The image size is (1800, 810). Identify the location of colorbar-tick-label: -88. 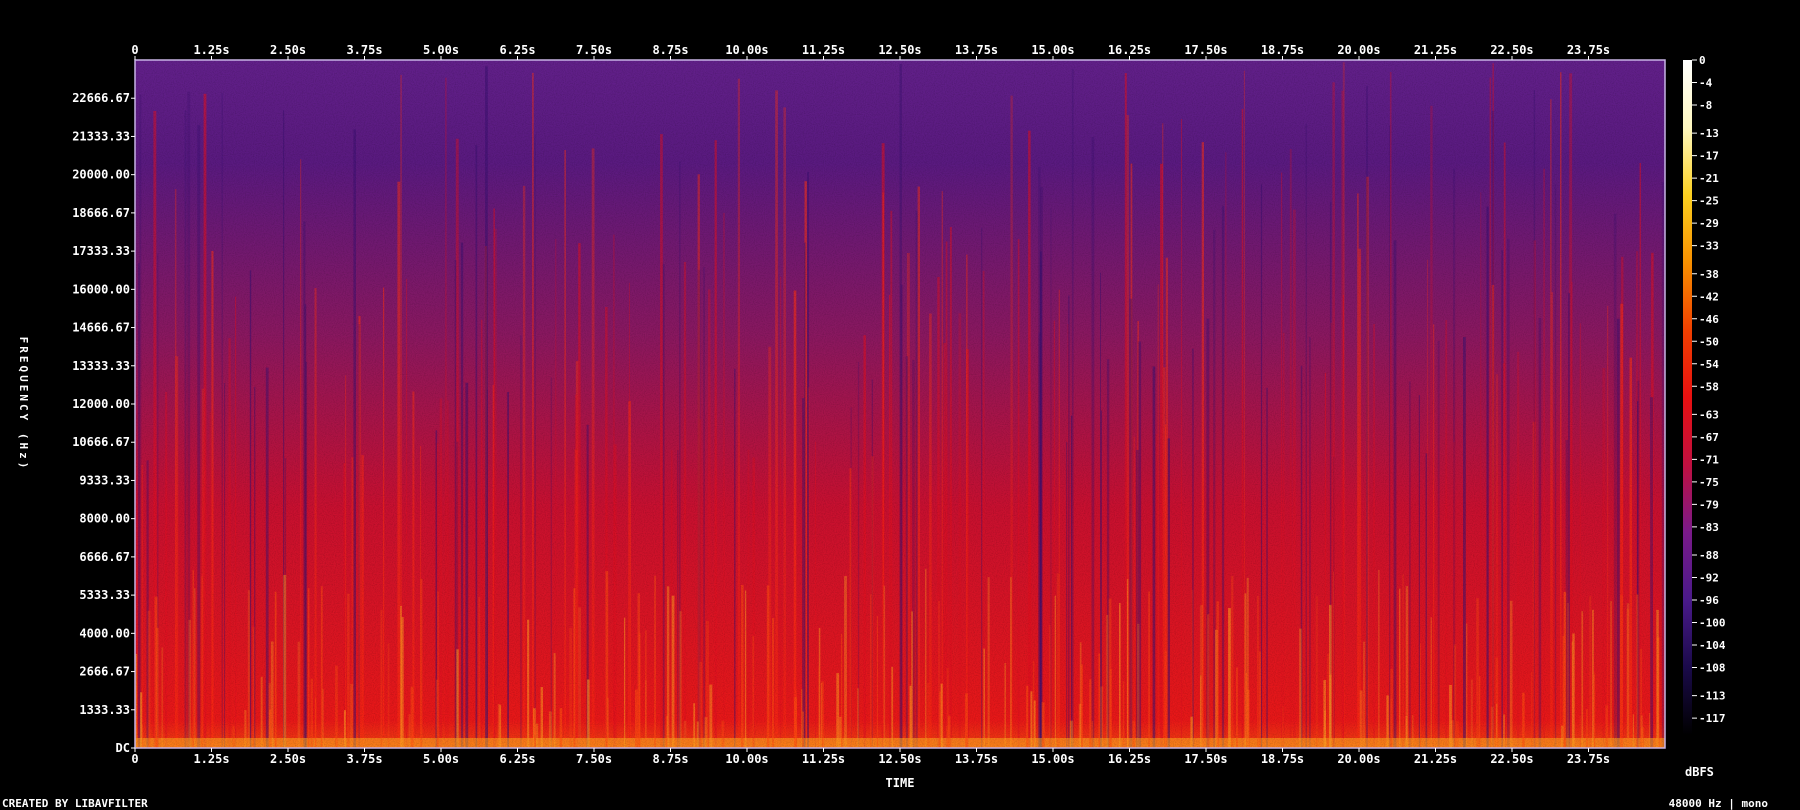
(1709, 555).